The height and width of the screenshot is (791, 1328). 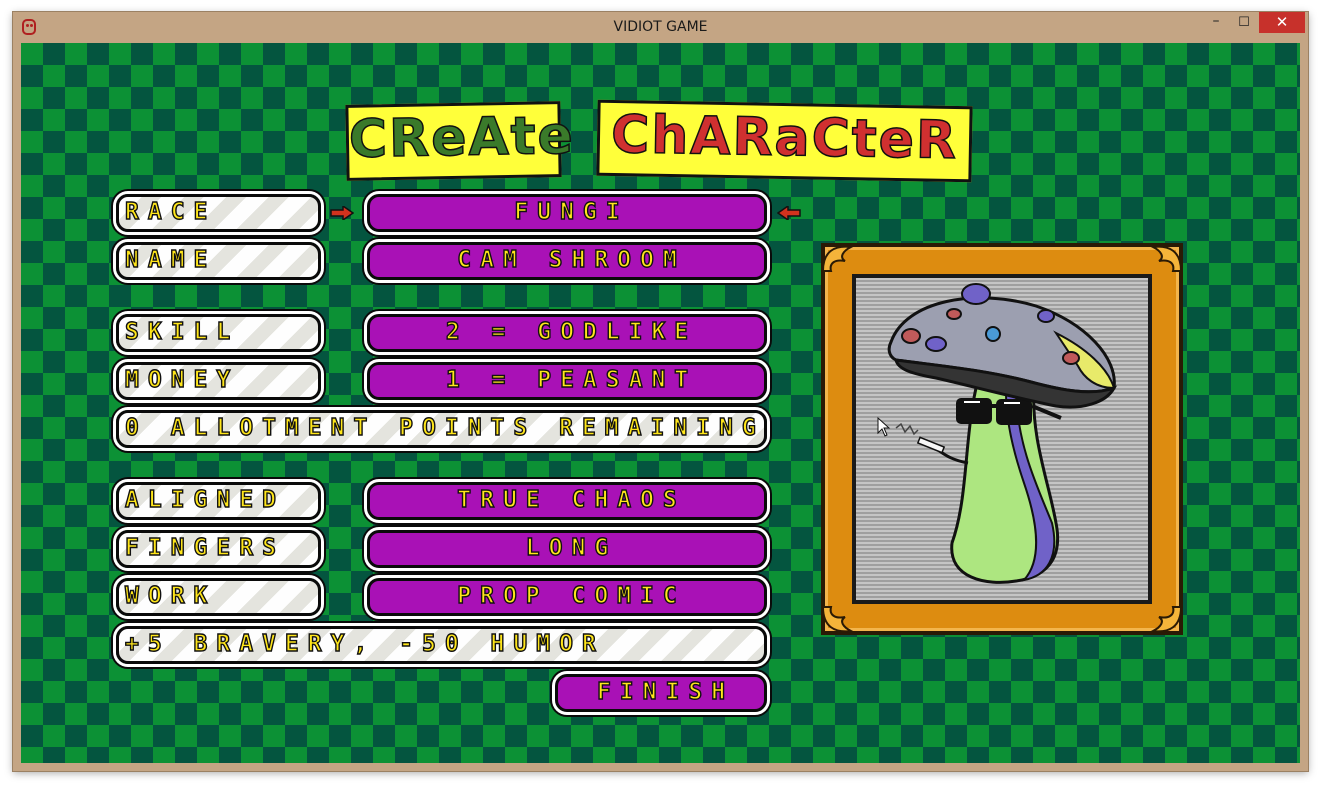 What do you see at coordinates (567, 501) in the screenshot?
I see `aligned-value-button: TRUE CHAOS` at bounding box center [567, 501].